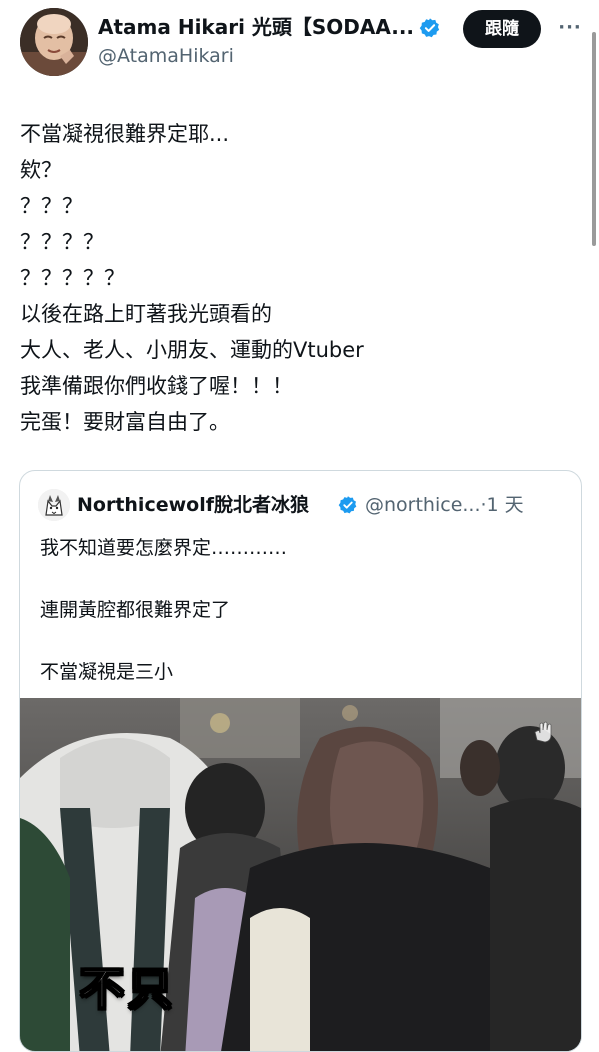  Describe the element at coordinates (502, 29) in the screenshot. I see `follow-button: 跟隨` at that location.